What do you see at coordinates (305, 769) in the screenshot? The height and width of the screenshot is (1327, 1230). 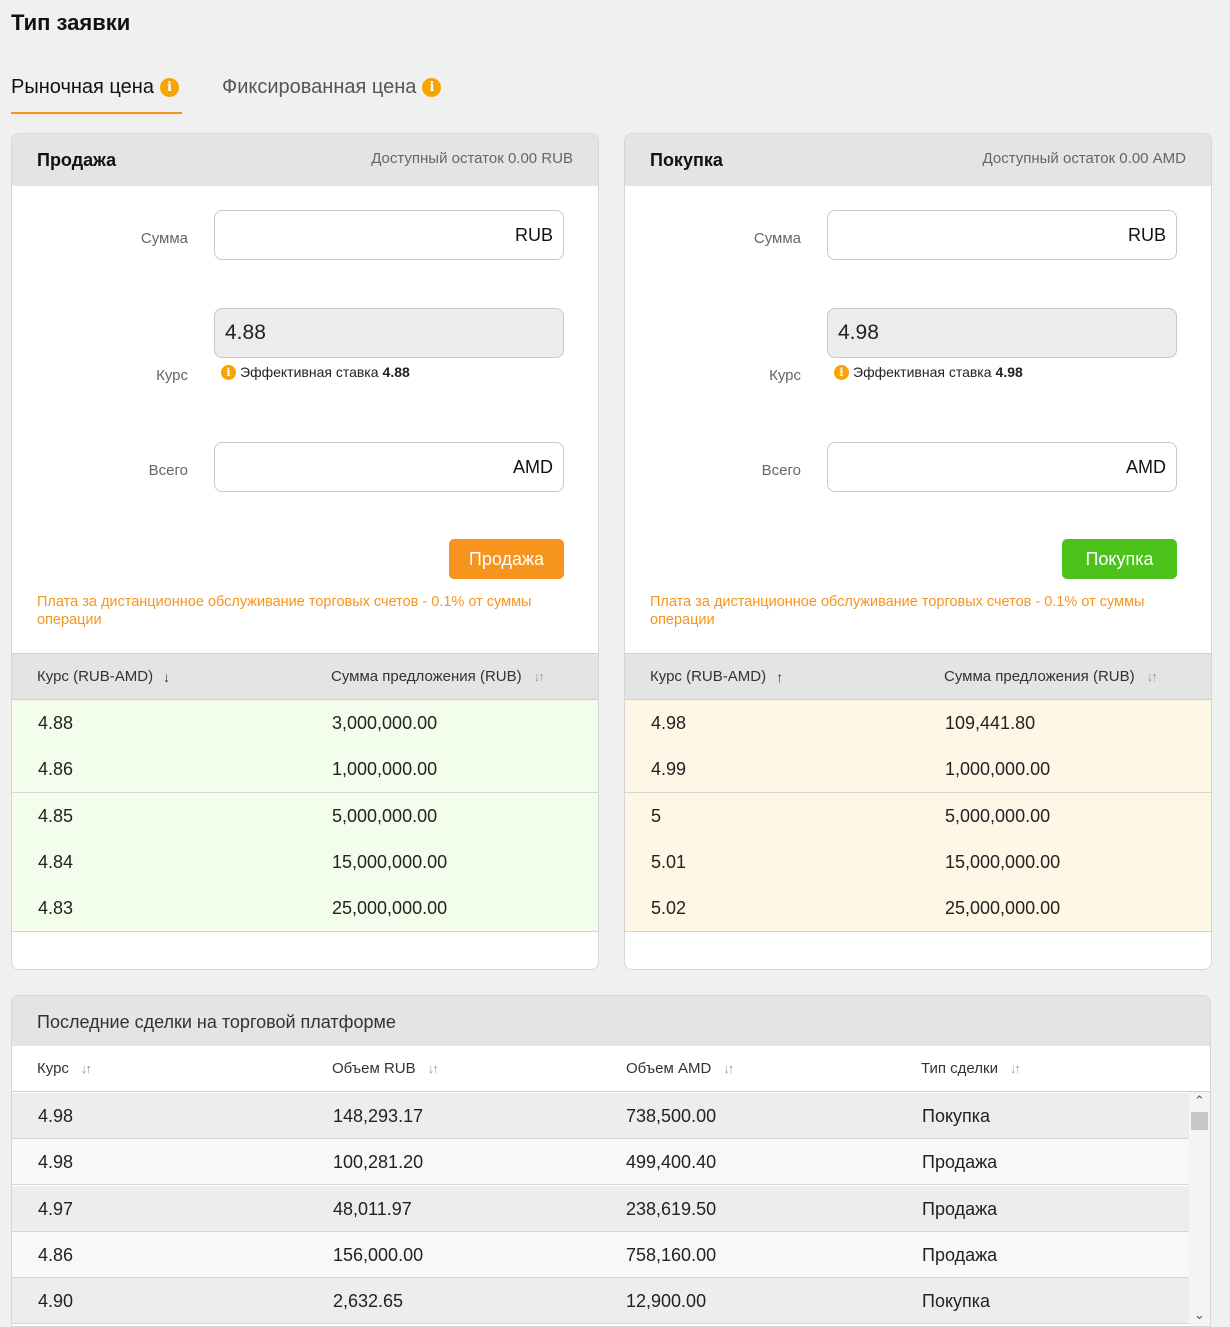 I see `table-row: 4.86 1,000,000.00` at bounding box center [305, 769].